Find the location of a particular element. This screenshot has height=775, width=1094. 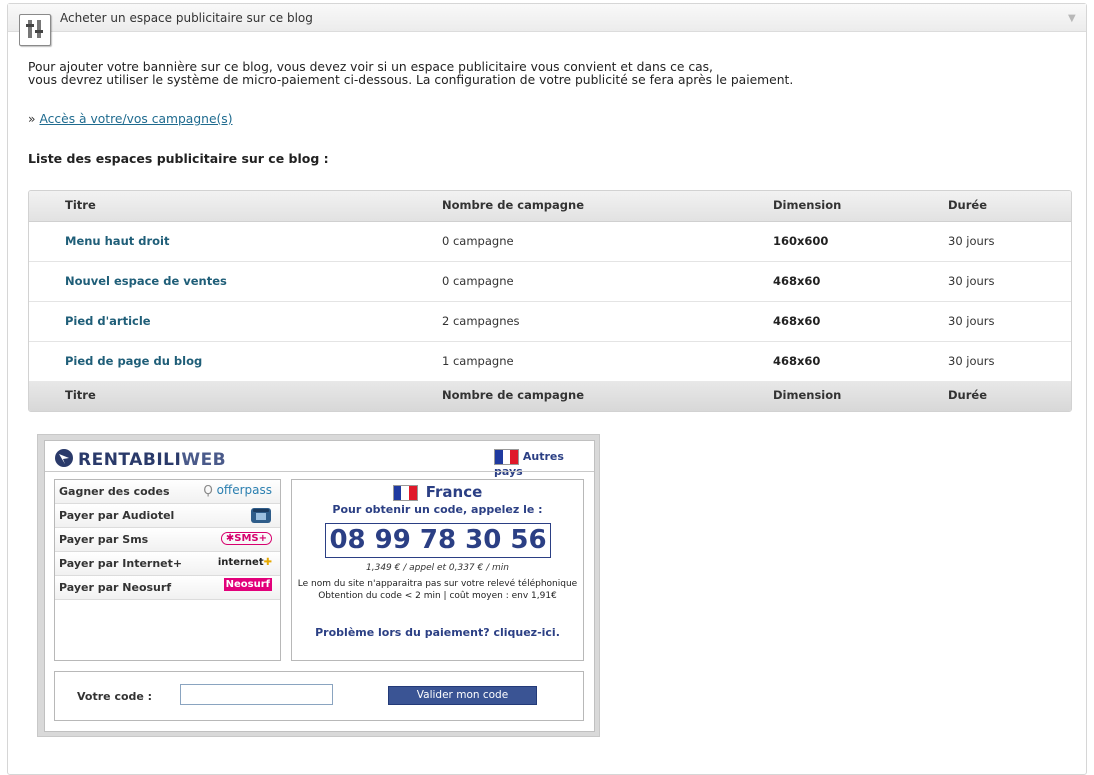

col-campaigns-footer: Nombre de campagne is located at coordinates (513, 395).